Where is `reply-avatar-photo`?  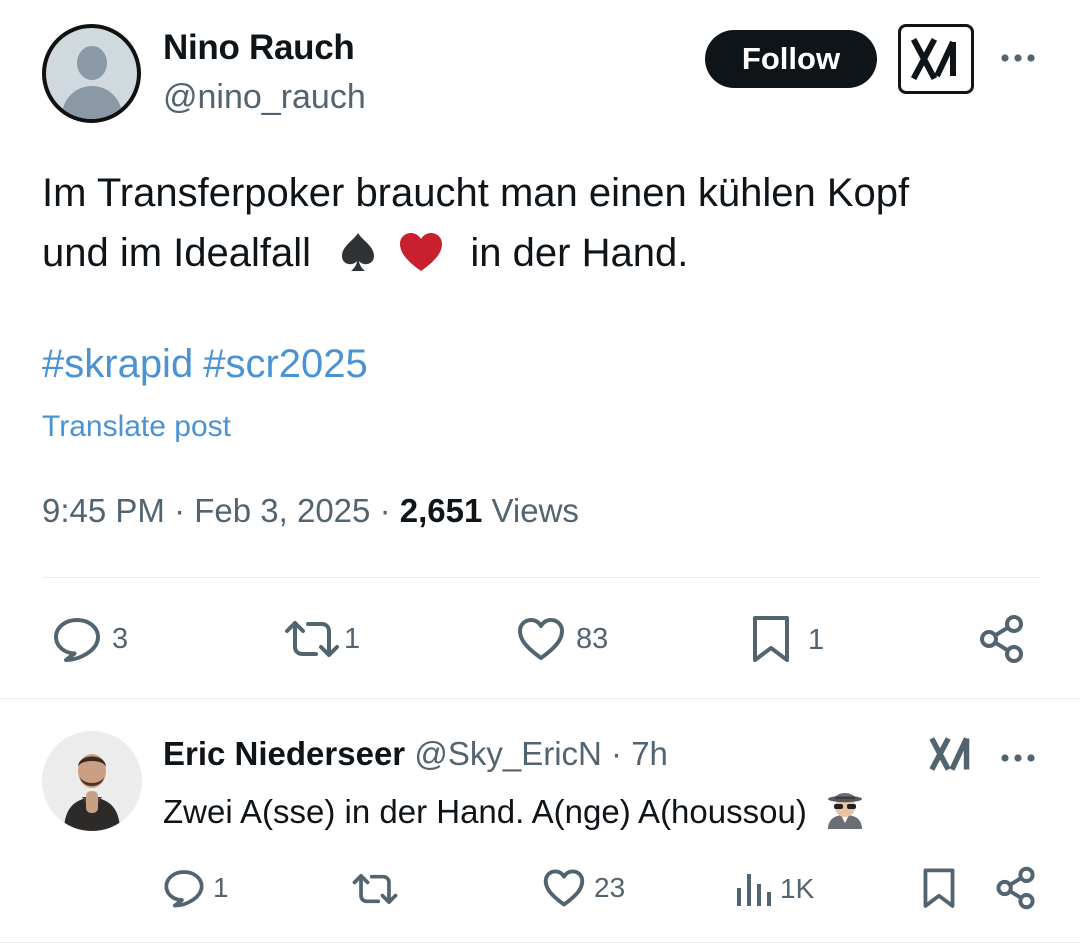
reply-avatar-photo is located at coordinates (92, 781).